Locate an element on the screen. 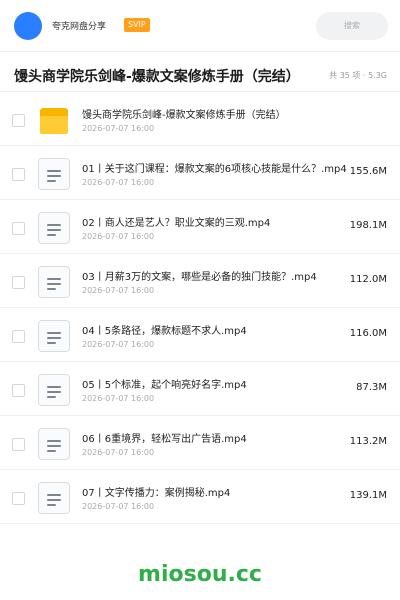  file-size: 113.2M is located at coordinates (368, 441).